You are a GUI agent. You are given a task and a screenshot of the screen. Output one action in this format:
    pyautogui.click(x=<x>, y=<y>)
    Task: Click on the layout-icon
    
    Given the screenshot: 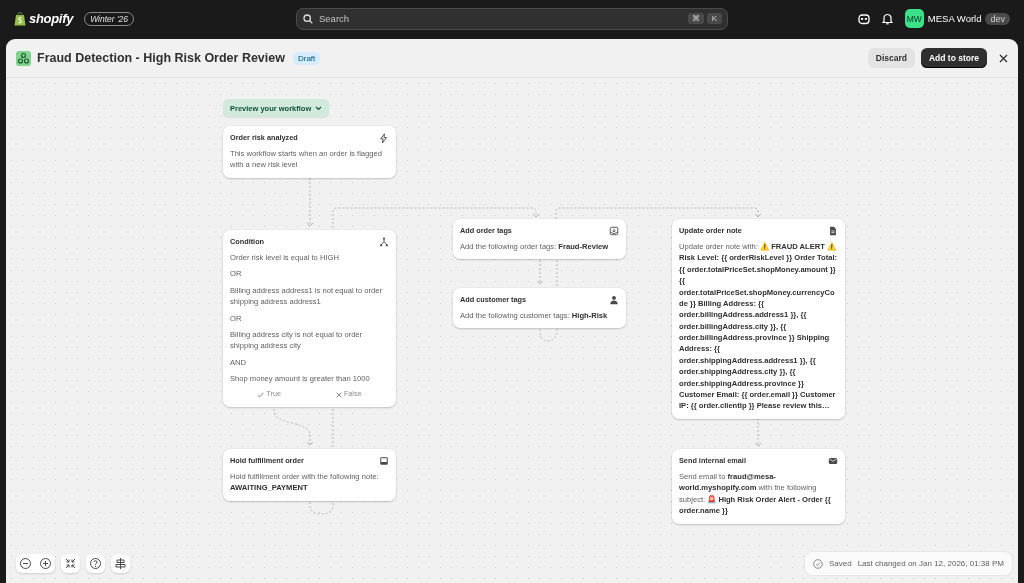 What is the action you would take?
    pyautogui.click(x=120, y=563)
    